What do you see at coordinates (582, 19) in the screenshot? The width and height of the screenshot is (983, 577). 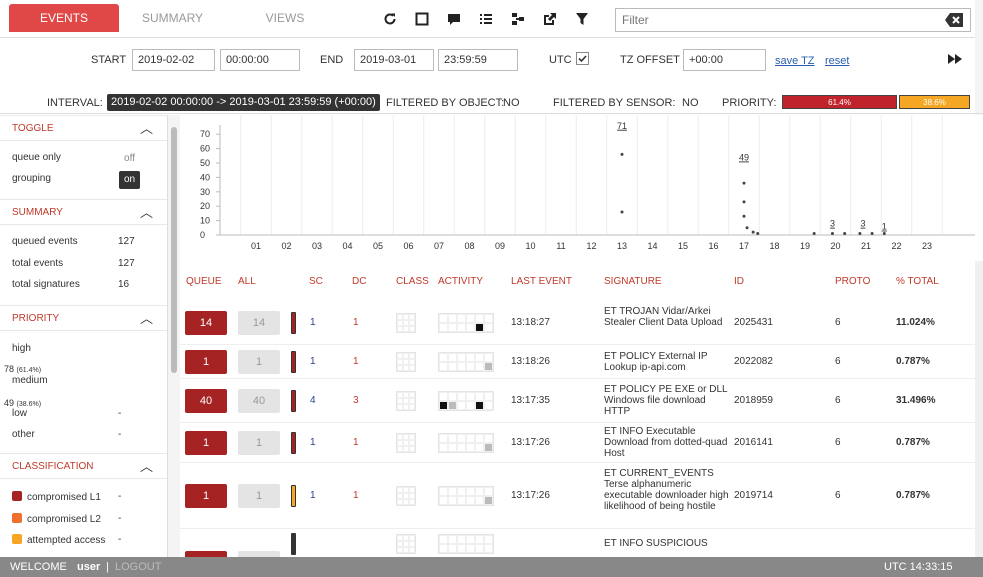 I see `filter-icon` at bounding box center [582, 19].